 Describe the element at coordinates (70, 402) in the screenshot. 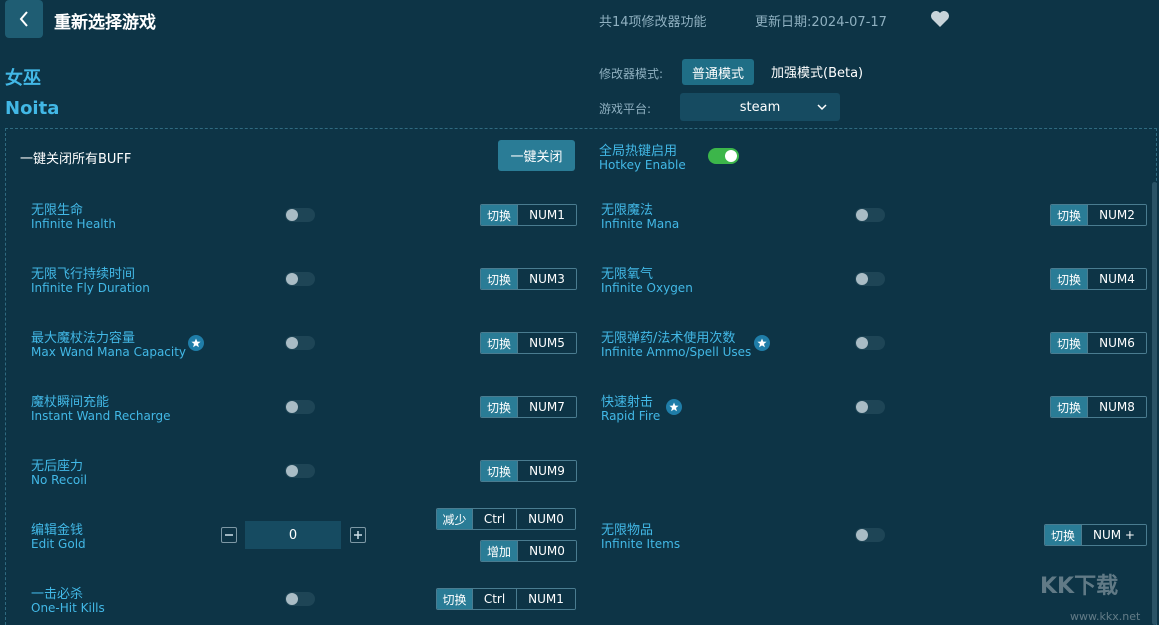

I see `cheat-name-cn: 魔杖瞬间充能` at that location.